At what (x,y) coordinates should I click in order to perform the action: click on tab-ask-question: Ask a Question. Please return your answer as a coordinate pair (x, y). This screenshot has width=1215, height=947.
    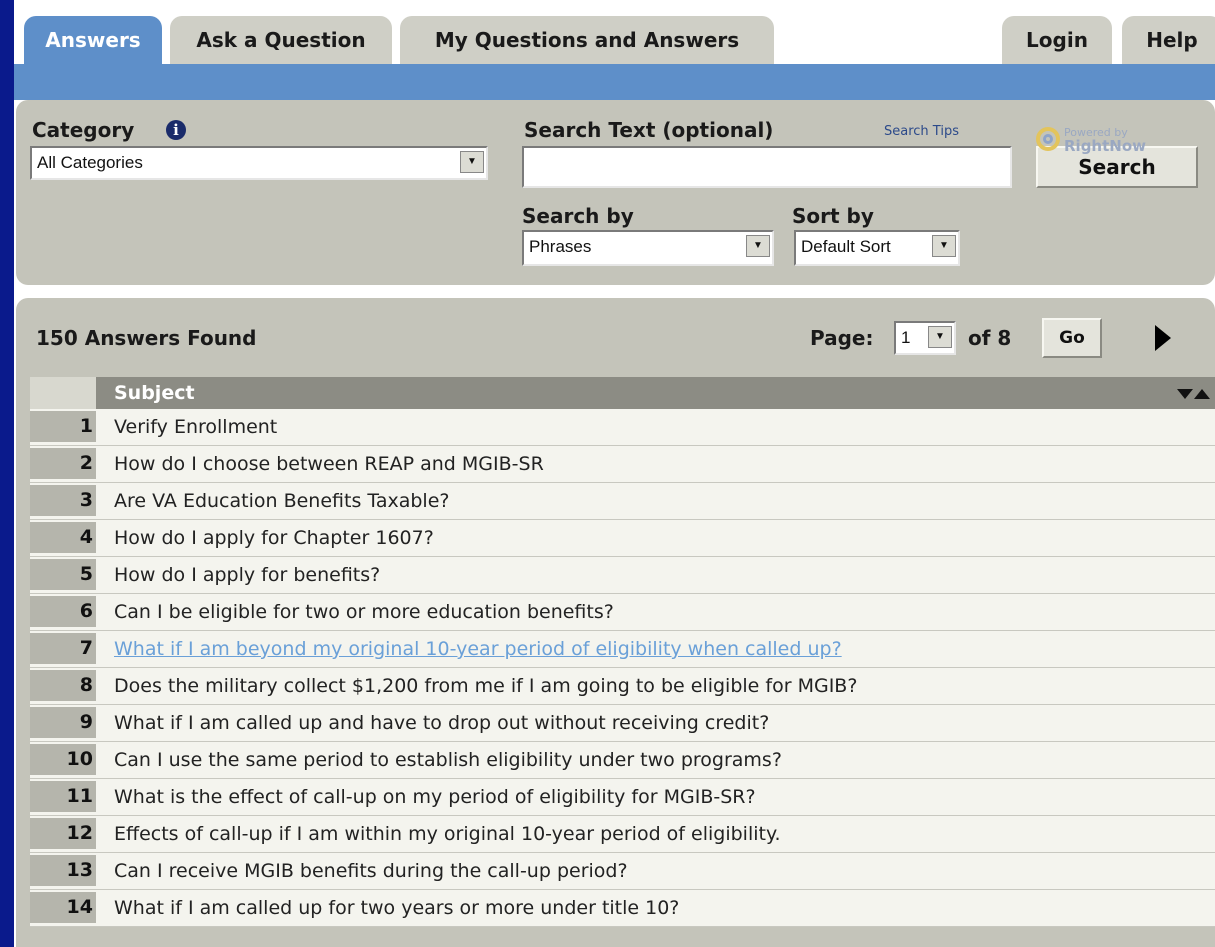
    Looking at the image, I should click on (281, 40).